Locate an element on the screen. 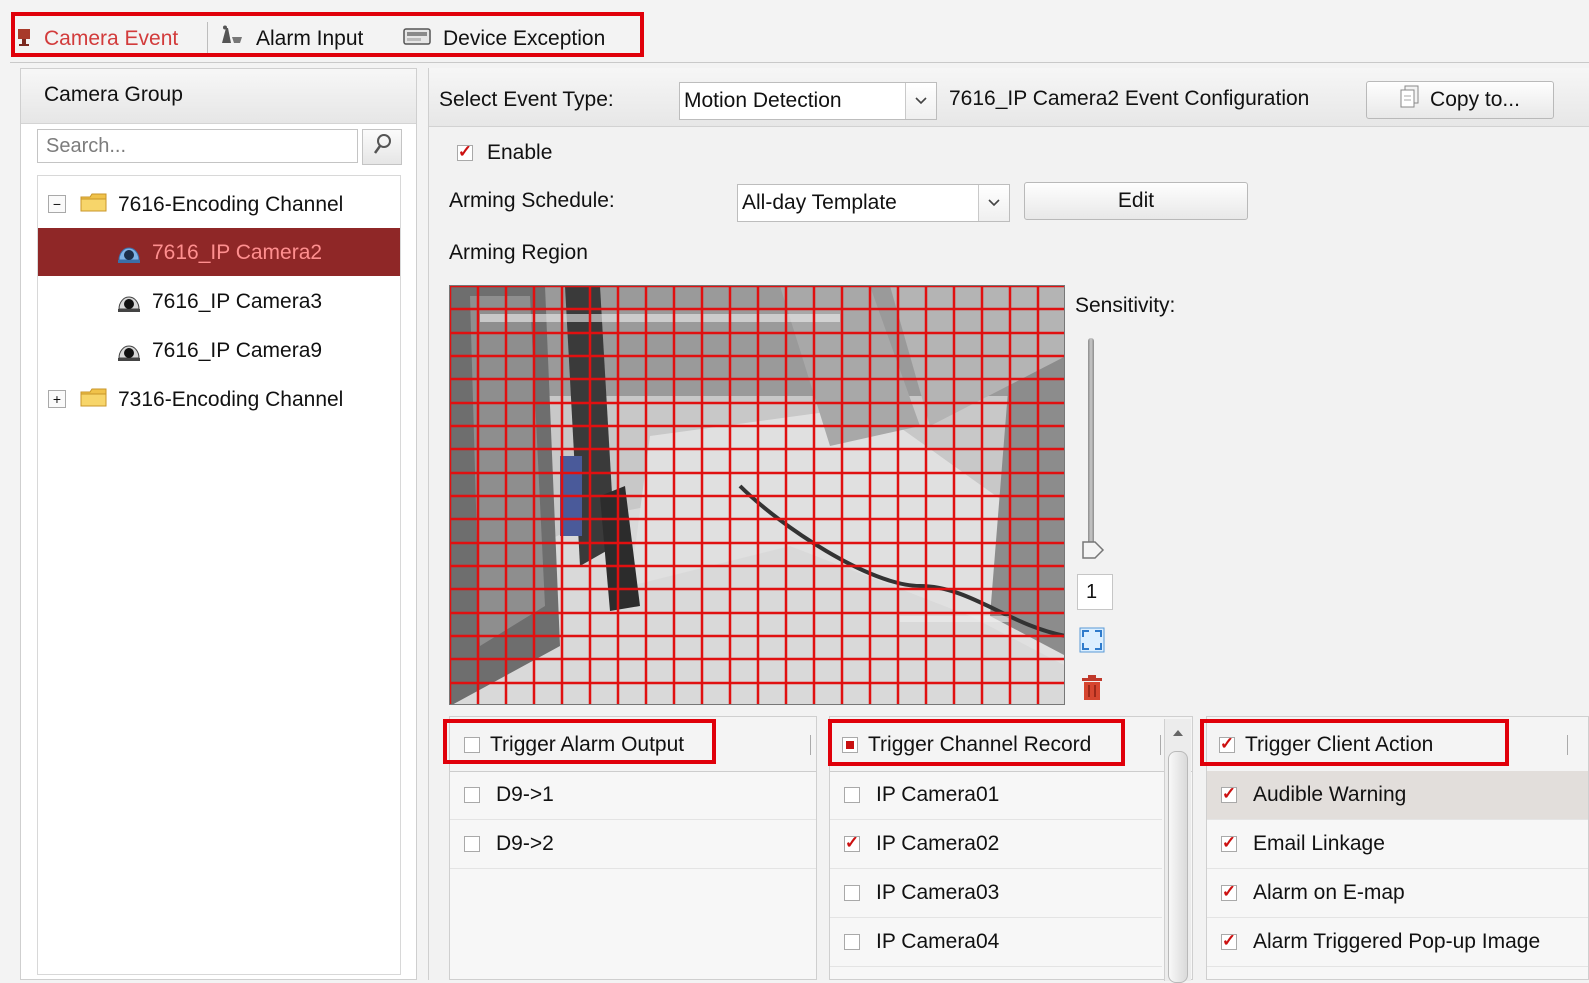 This screenshot has width=1589, height=983. enable-check-icon is located at coordinates (465, 153).